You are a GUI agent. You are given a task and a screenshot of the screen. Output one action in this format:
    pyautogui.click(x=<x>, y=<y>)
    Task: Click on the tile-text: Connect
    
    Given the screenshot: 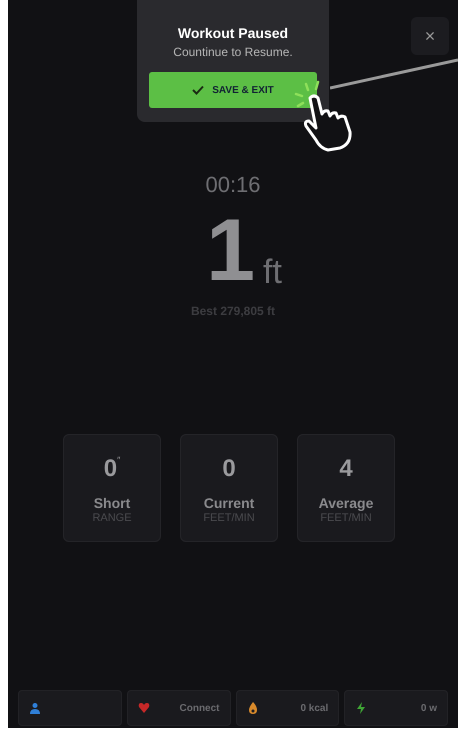 What is the action you would take?
    pyautogui.click(x=200, y=709)
    